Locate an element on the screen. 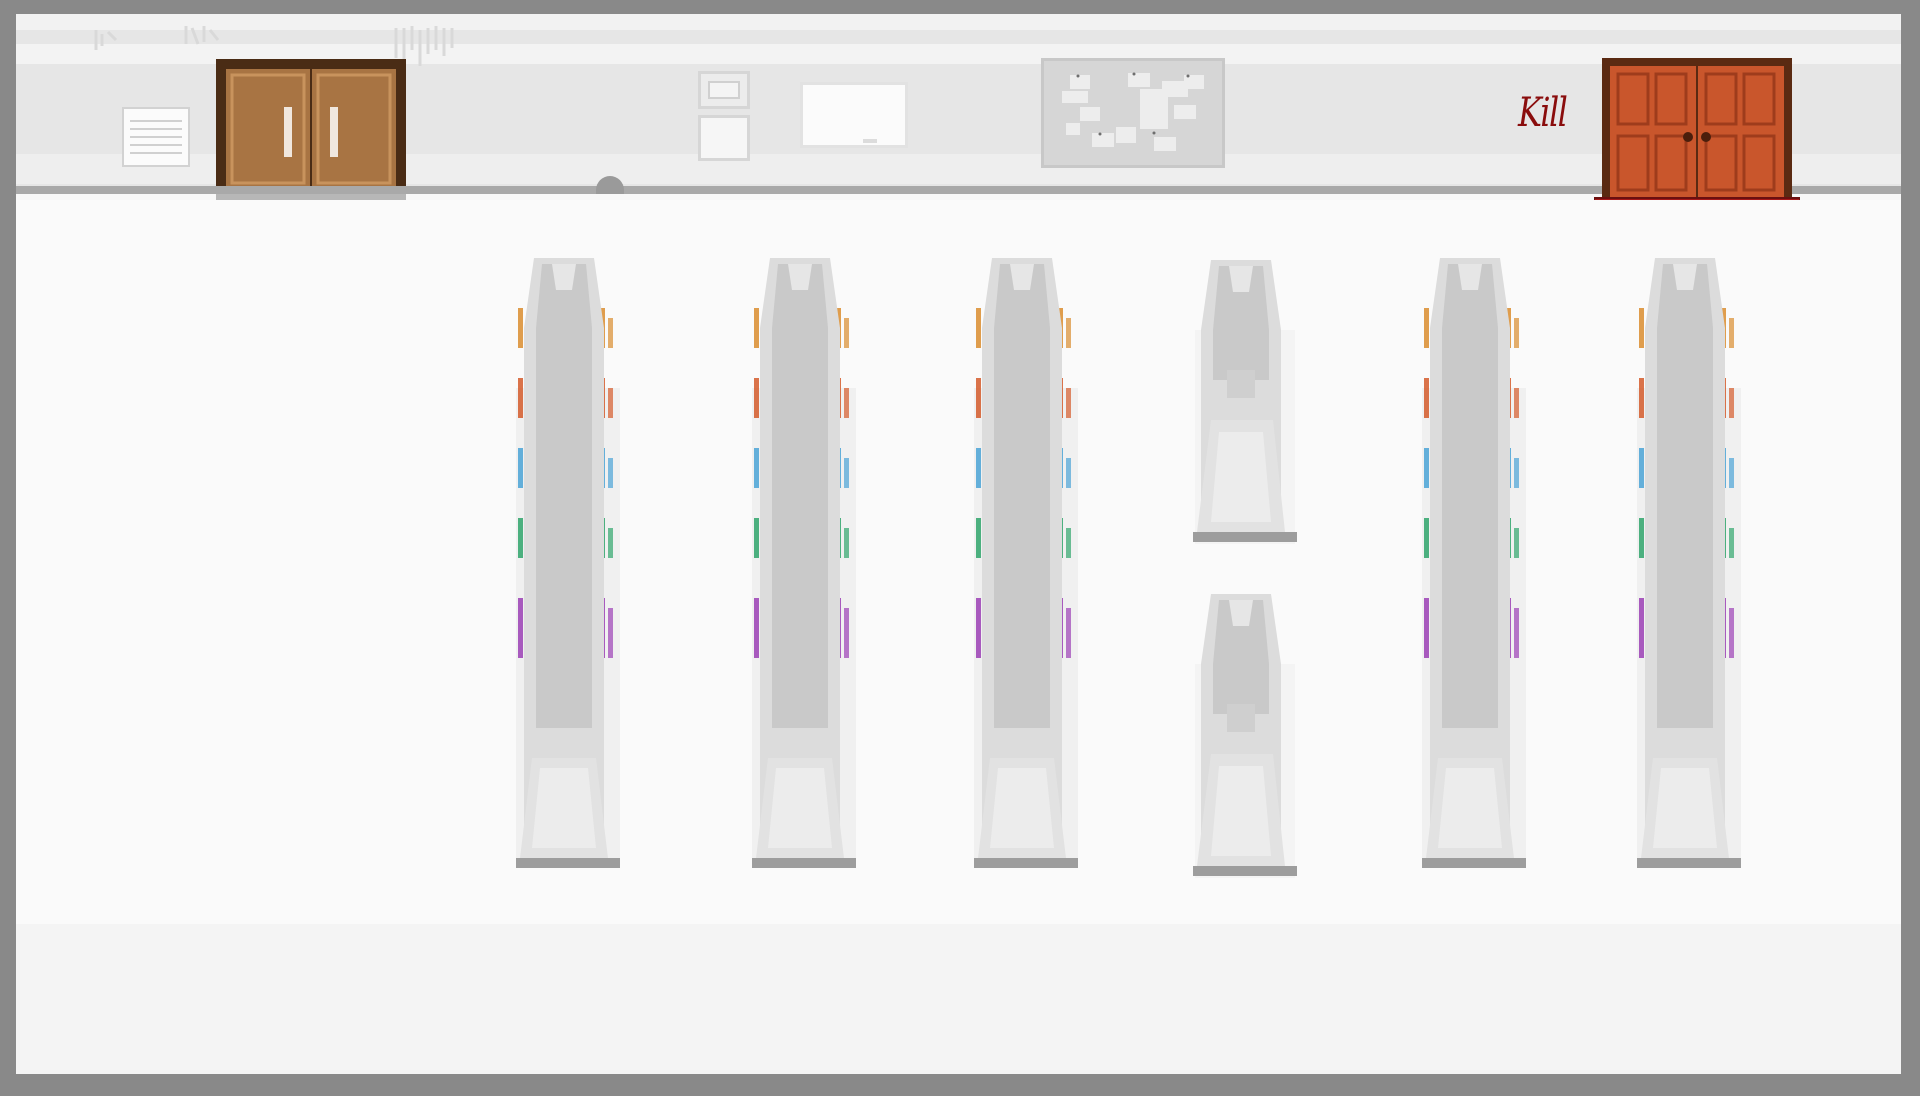 This screenshot has width=1920, height=1096. bulletin-notes is located at coordinates (1133, 111).